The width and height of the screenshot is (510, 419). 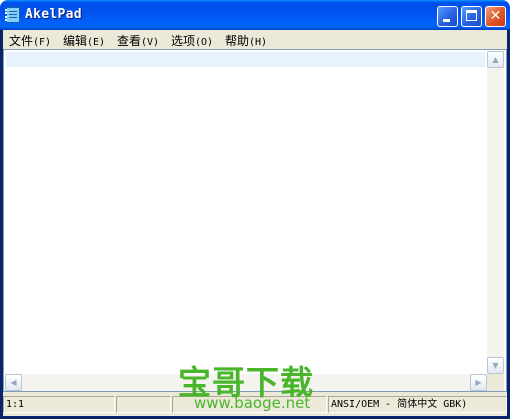 I want to click on menu-bar: 文件(F) 编辑(E) 查看(V) 选项(O) 帮助(H), so click(x=255, y=39).